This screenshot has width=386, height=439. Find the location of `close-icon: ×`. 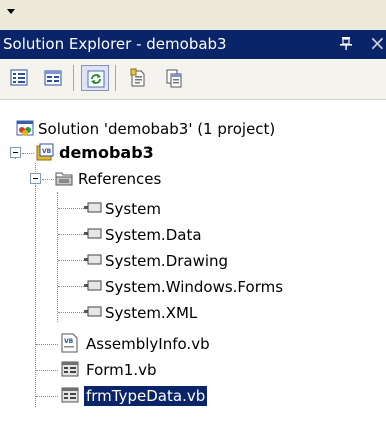

close-icon: × is located at coordinates (377, 43).